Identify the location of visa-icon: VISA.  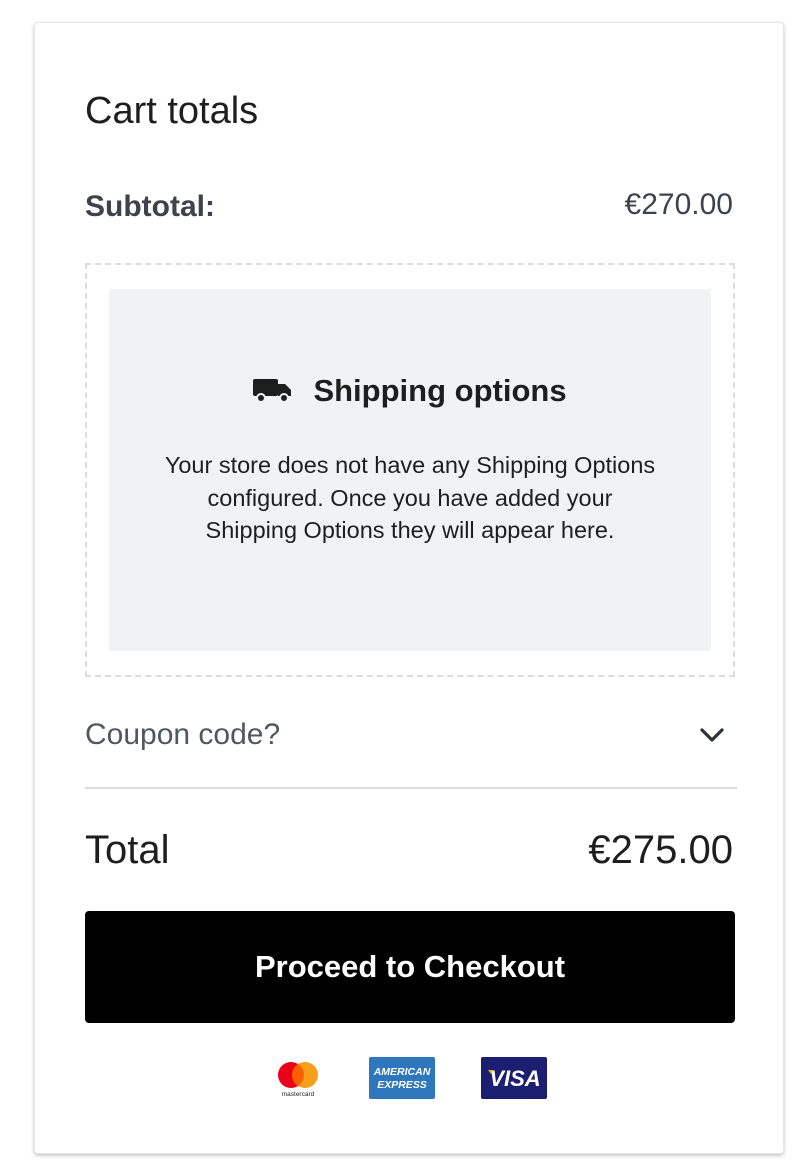
(514, 1078).